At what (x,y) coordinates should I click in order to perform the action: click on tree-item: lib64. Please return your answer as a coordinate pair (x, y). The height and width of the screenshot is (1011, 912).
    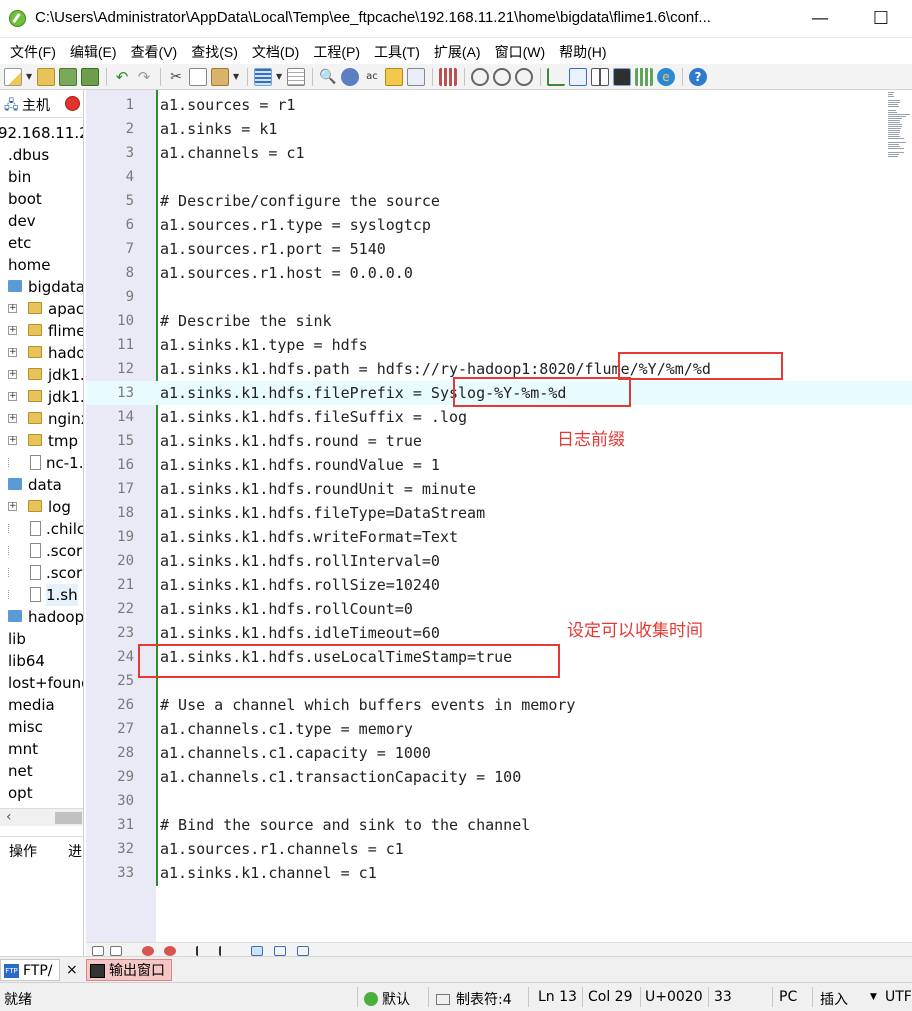
    Looking at the image, I should click on (41, 661).